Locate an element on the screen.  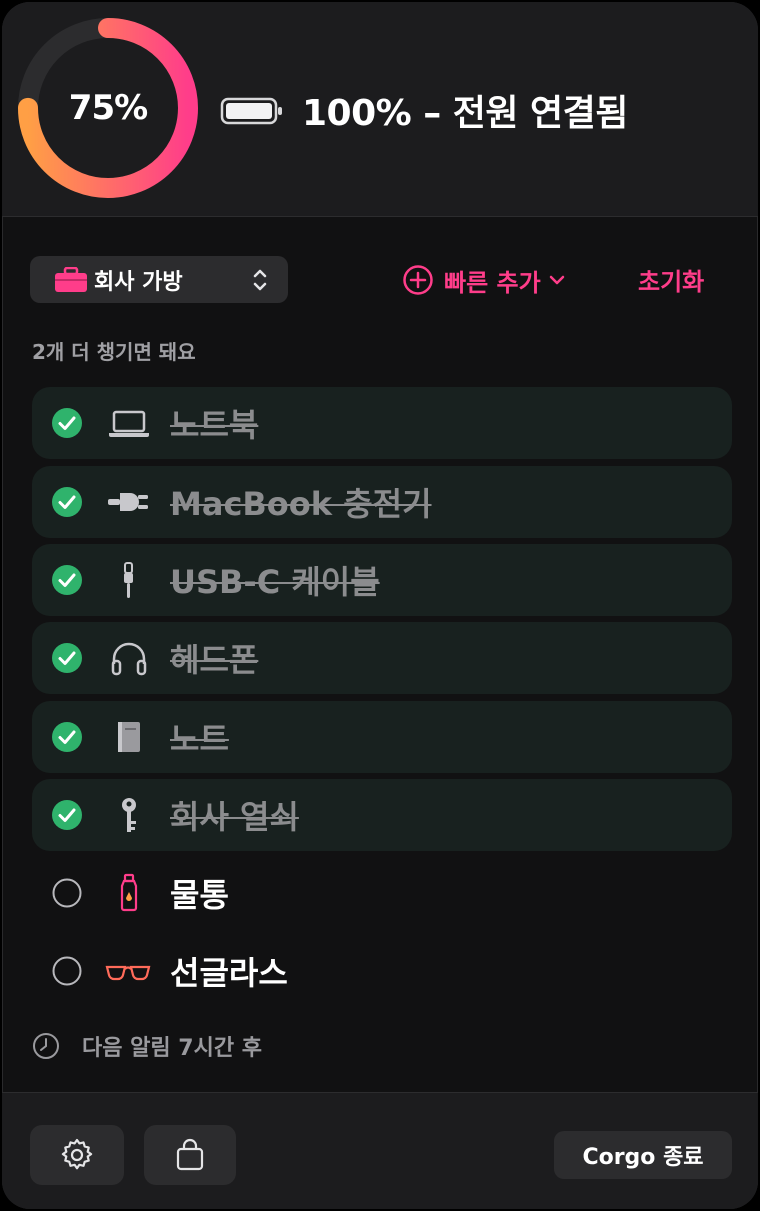
checklist-item-label: 노트 is located at coordinates (199, 739).